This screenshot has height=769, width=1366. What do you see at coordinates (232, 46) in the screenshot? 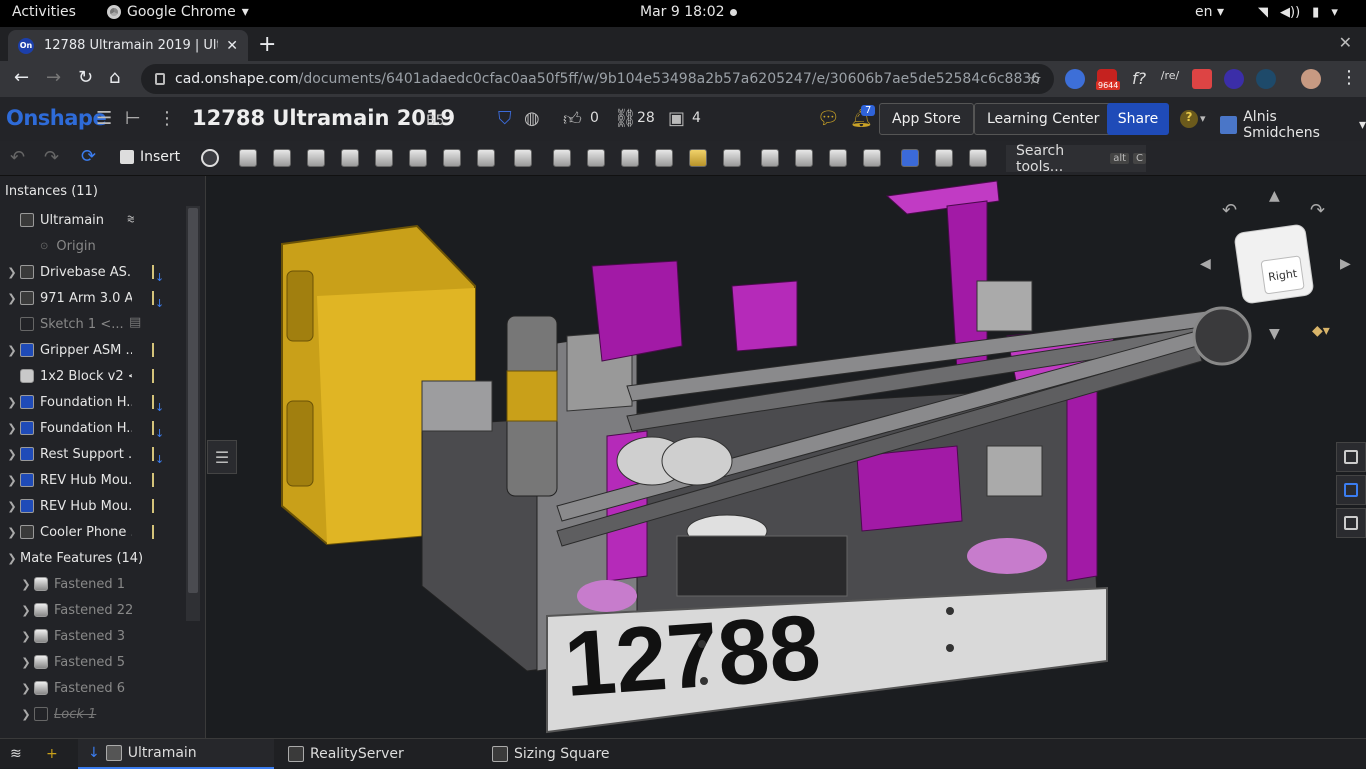
I see `close-icon: ✕` at bounding box center [232, 46].